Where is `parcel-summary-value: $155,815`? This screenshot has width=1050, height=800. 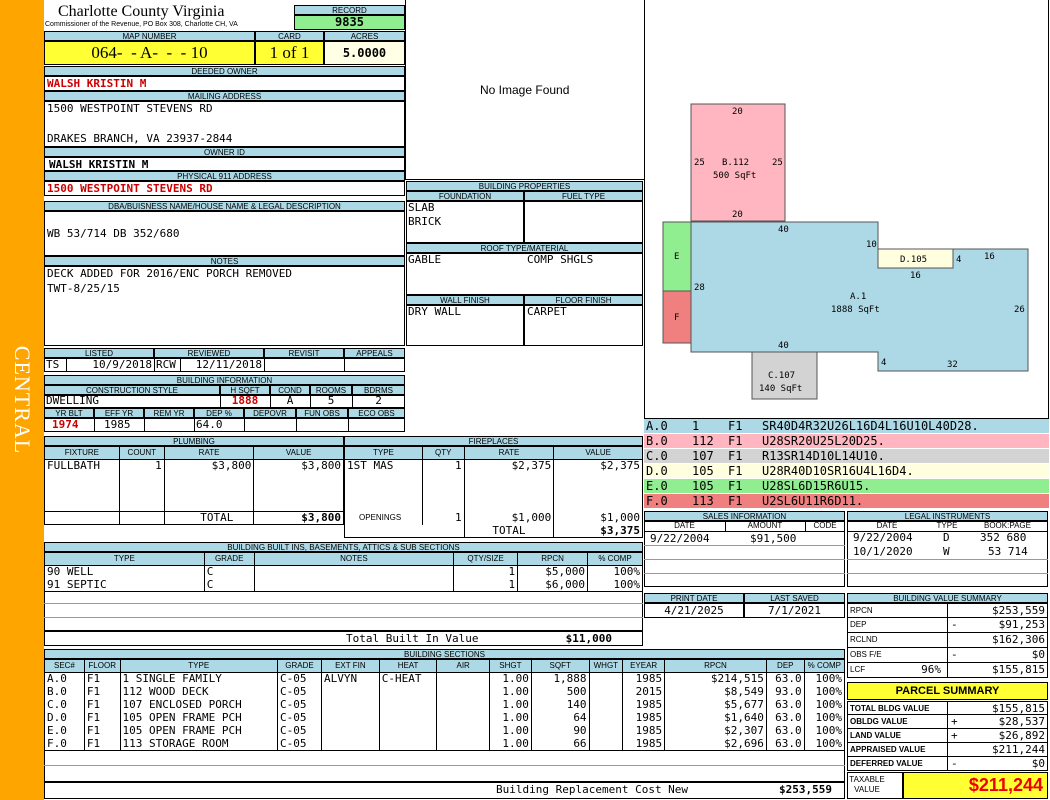
parcel-summary-value: $155,815 is located at coordinates (1018, 708).